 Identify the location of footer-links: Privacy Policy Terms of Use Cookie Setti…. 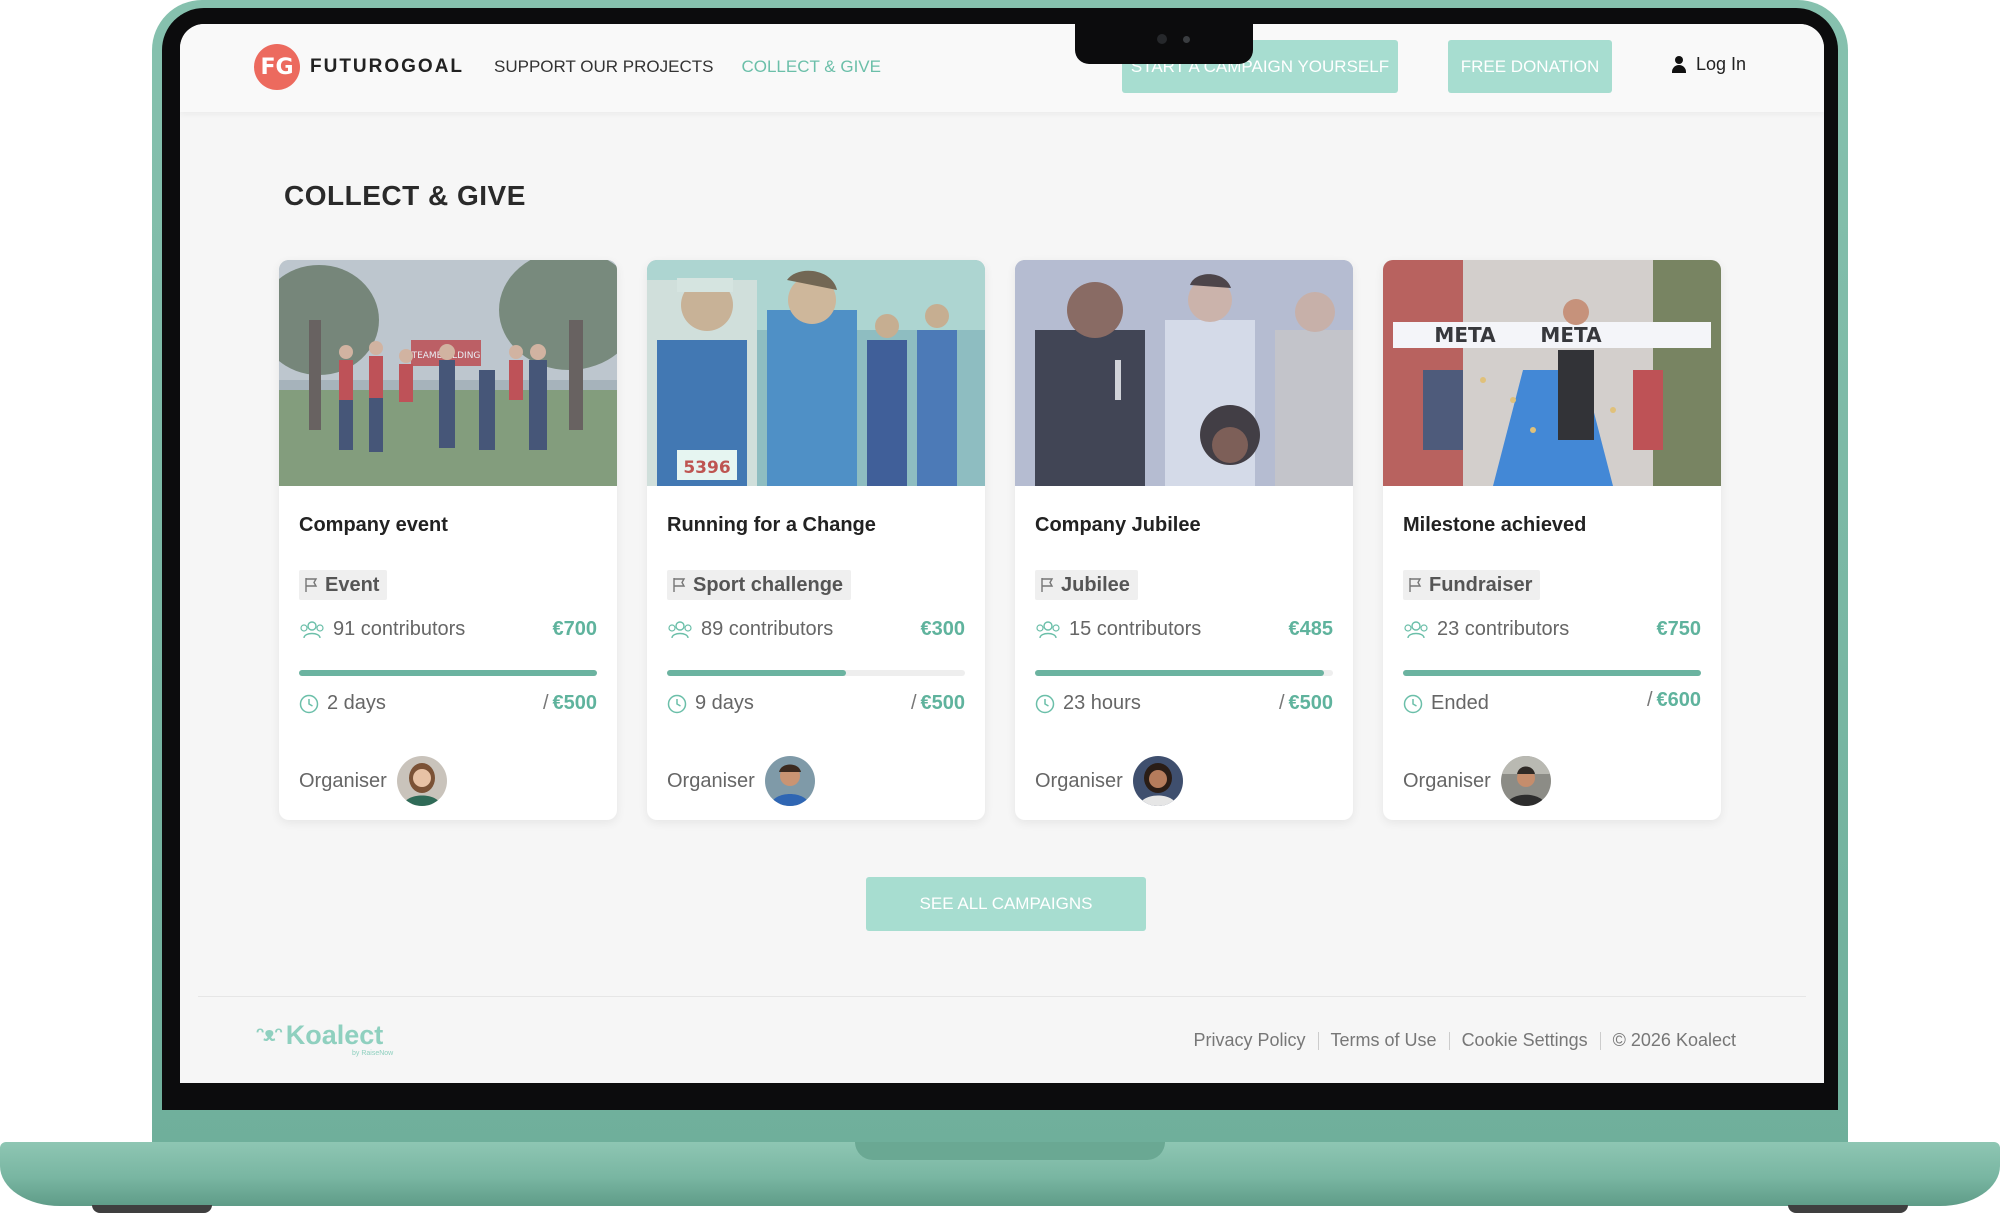
(1465, 1040).